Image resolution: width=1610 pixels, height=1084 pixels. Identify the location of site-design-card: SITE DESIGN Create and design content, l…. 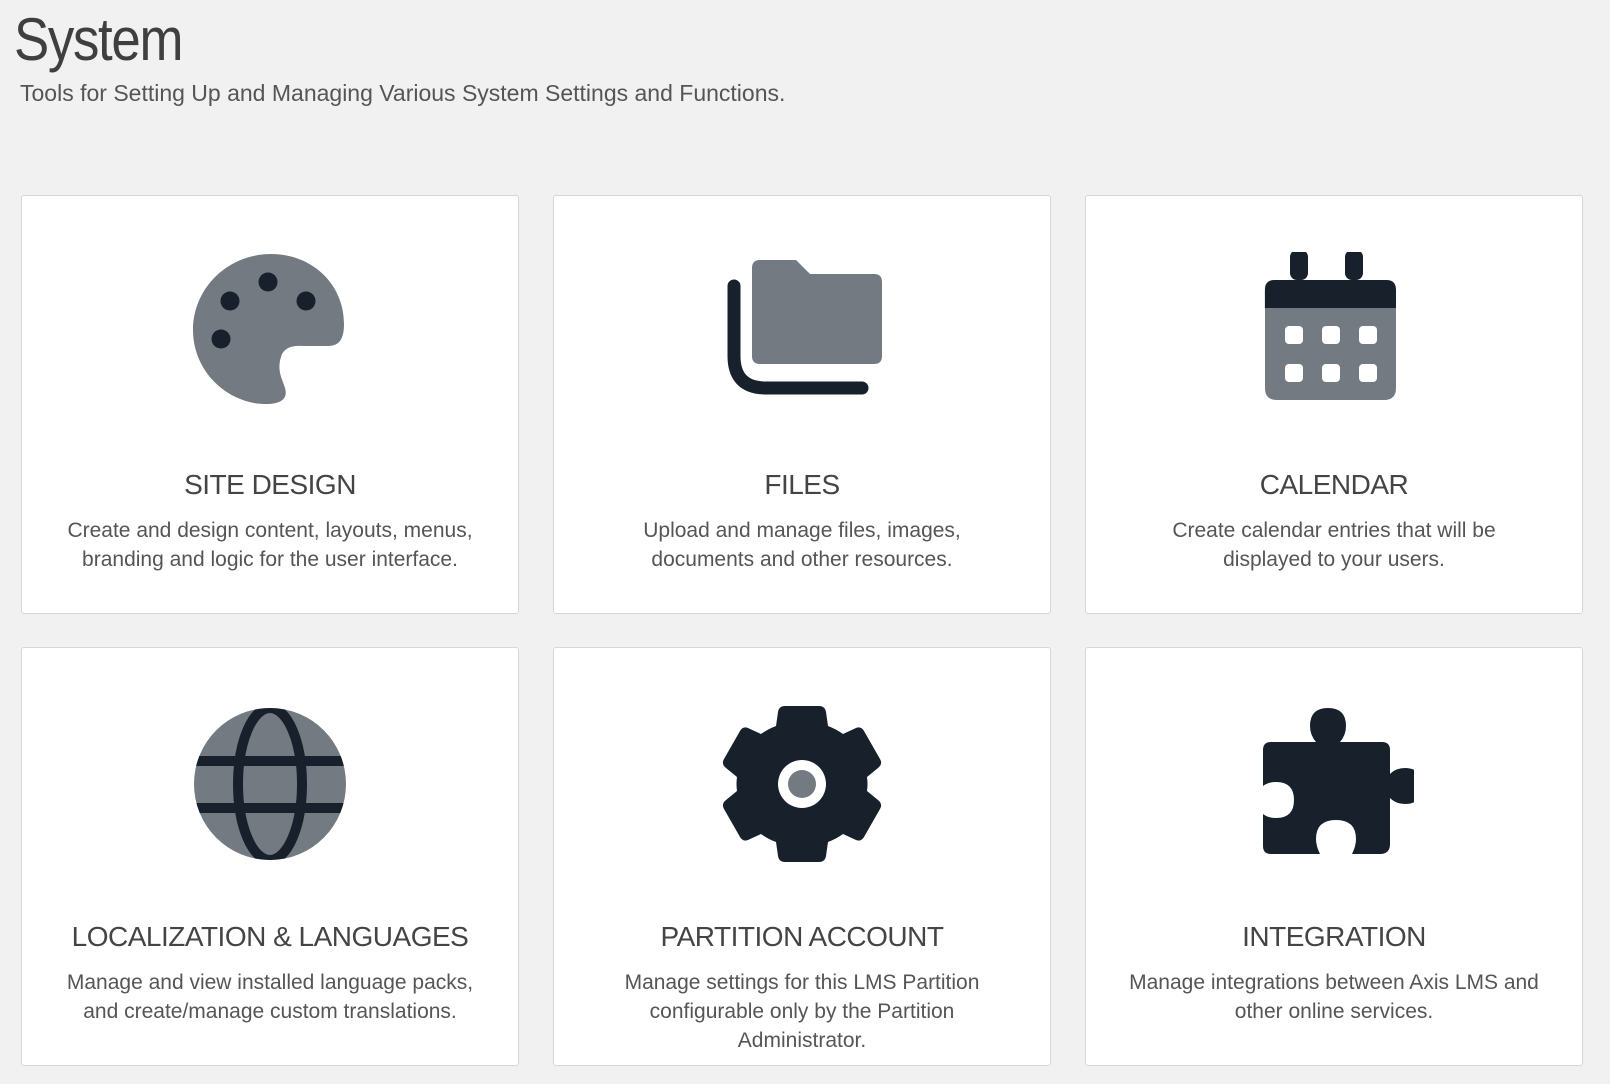
(270, 404).